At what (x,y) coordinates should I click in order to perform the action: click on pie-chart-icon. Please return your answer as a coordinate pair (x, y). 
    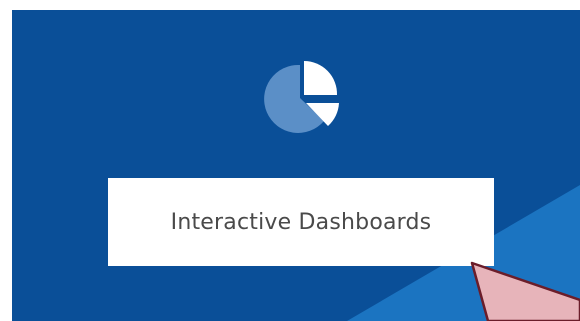
    Looking at the image, I should click on (302, 97).